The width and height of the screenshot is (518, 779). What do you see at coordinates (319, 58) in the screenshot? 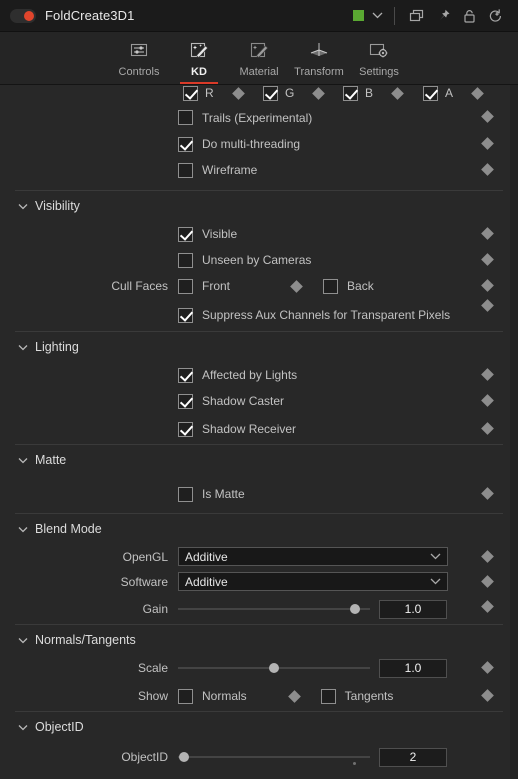
I see `tab-transform: Transform` at bounding box center [319, 58].